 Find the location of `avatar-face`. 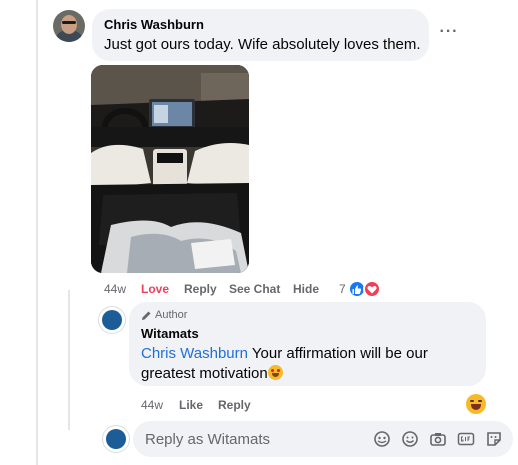

avatar-face is located at coordinates (69, 24).